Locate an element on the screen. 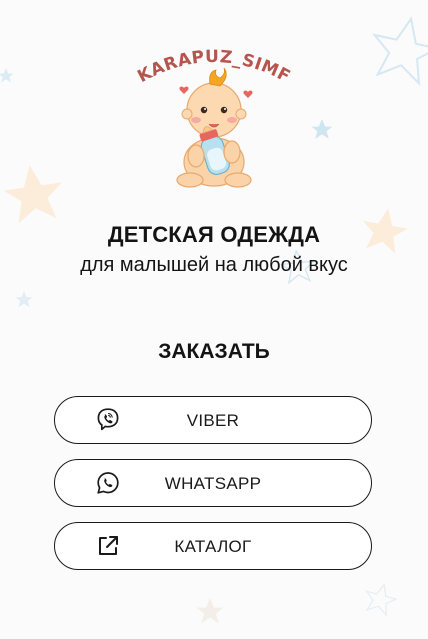 The image size is (428, 639). catalog-button: КАТАЛОГ is located at coordinates (213, 546).